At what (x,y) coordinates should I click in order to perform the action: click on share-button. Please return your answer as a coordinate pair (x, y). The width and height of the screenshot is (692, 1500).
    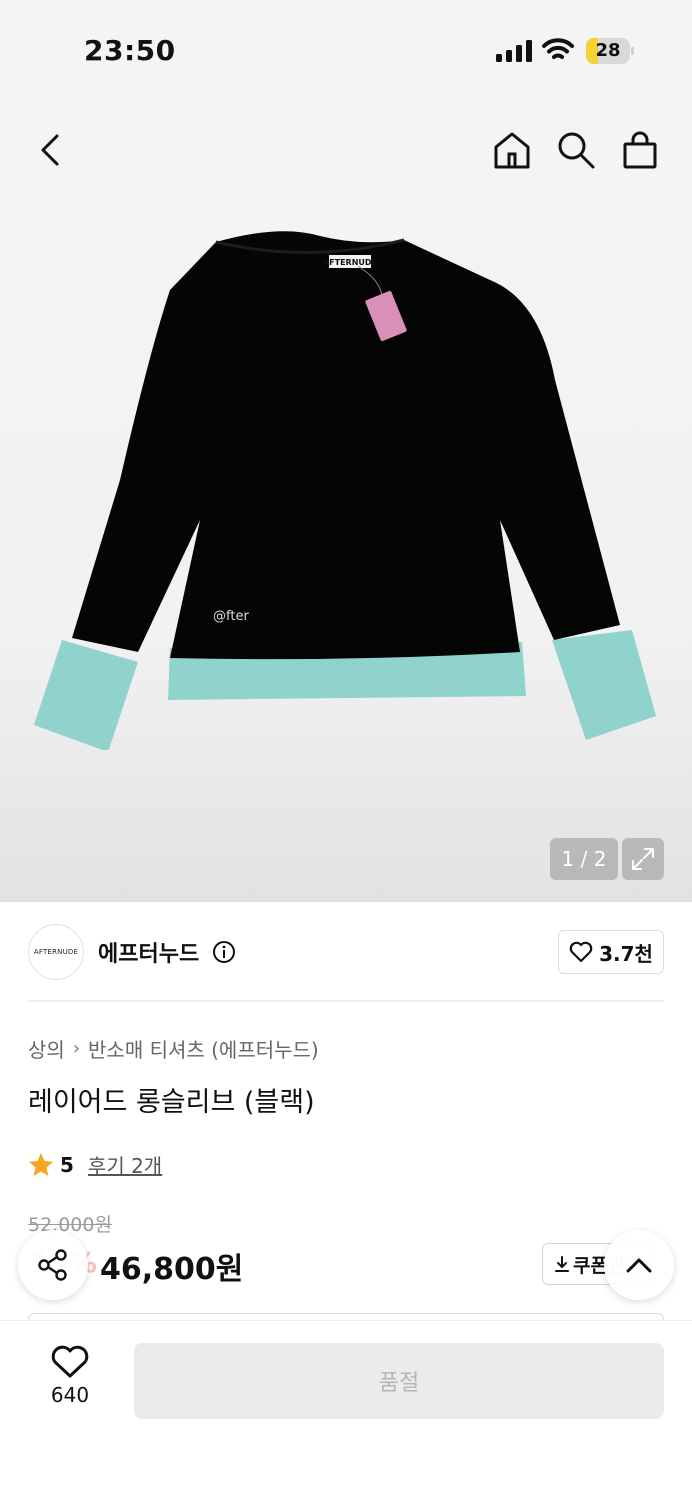
    Looking at the image, I should click on (53, 1265).